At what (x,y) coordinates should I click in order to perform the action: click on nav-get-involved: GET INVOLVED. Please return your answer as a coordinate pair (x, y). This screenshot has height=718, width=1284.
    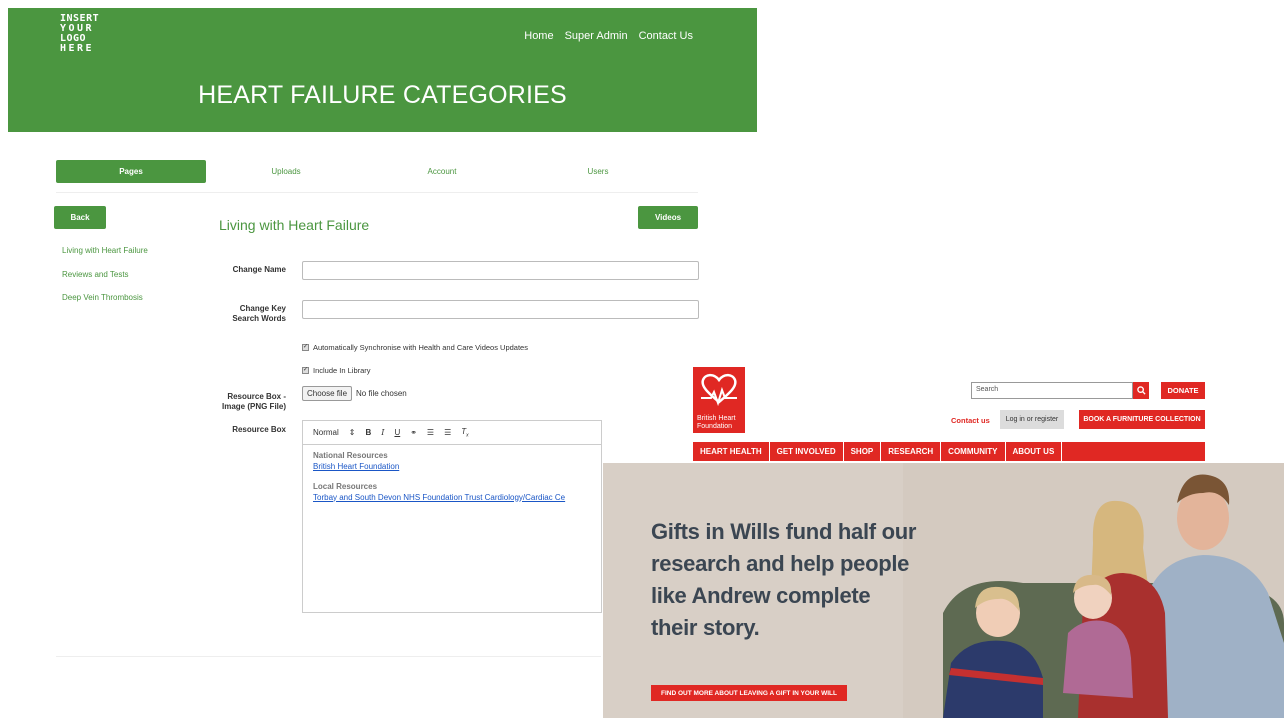
    Looking at the image, I should click on (807, 451).